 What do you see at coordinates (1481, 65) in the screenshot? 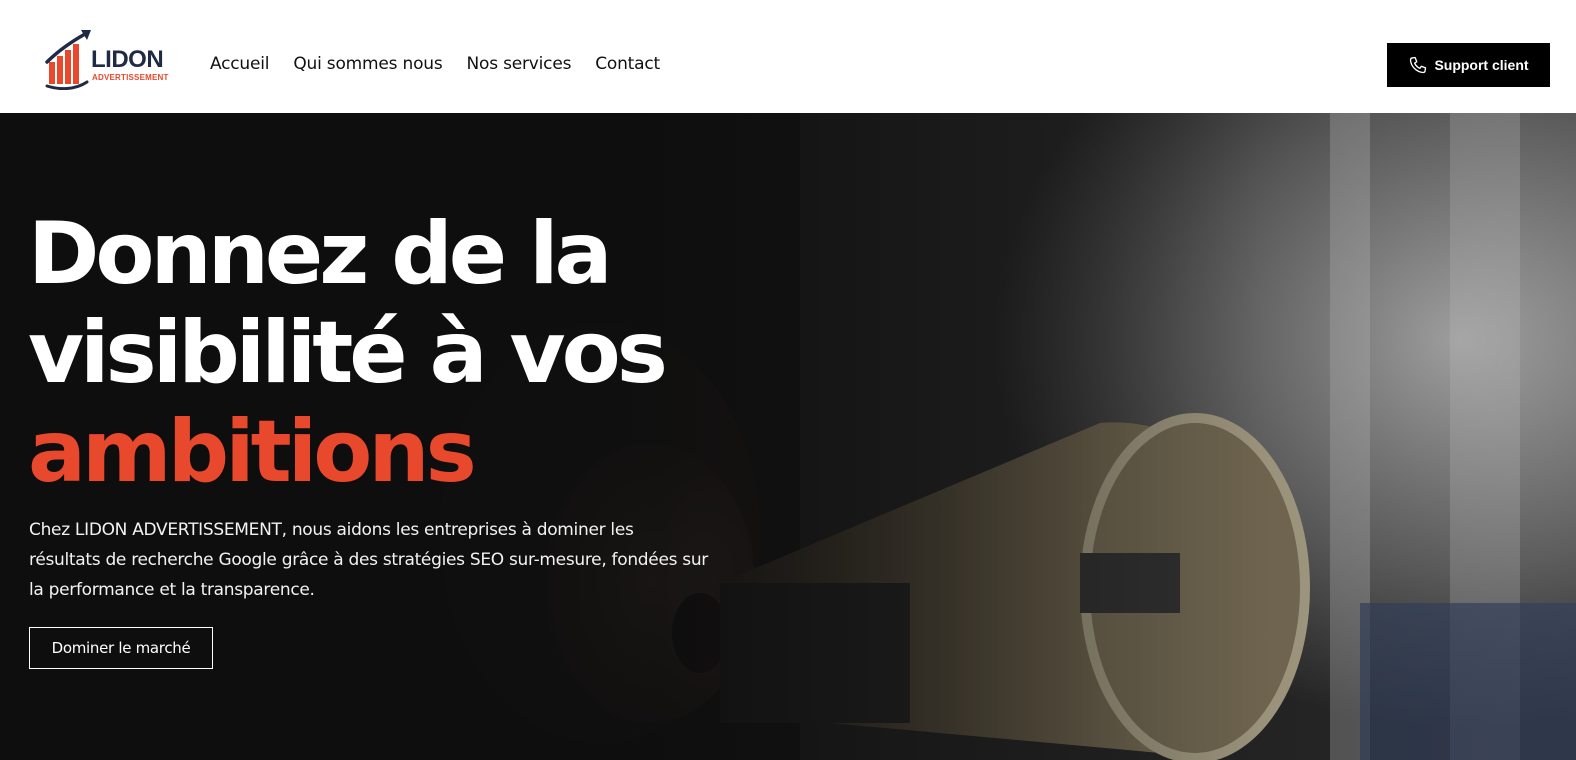
I see `support-client-label: Support client` at bounding box center [1481, 65].